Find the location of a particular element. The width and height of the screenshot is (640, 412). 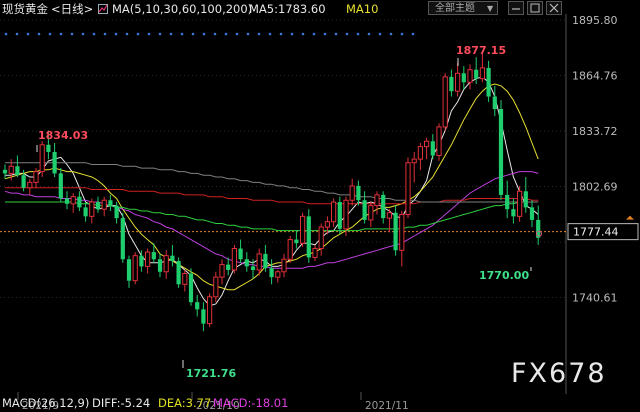

close-button is located at coordinates (554, 8).